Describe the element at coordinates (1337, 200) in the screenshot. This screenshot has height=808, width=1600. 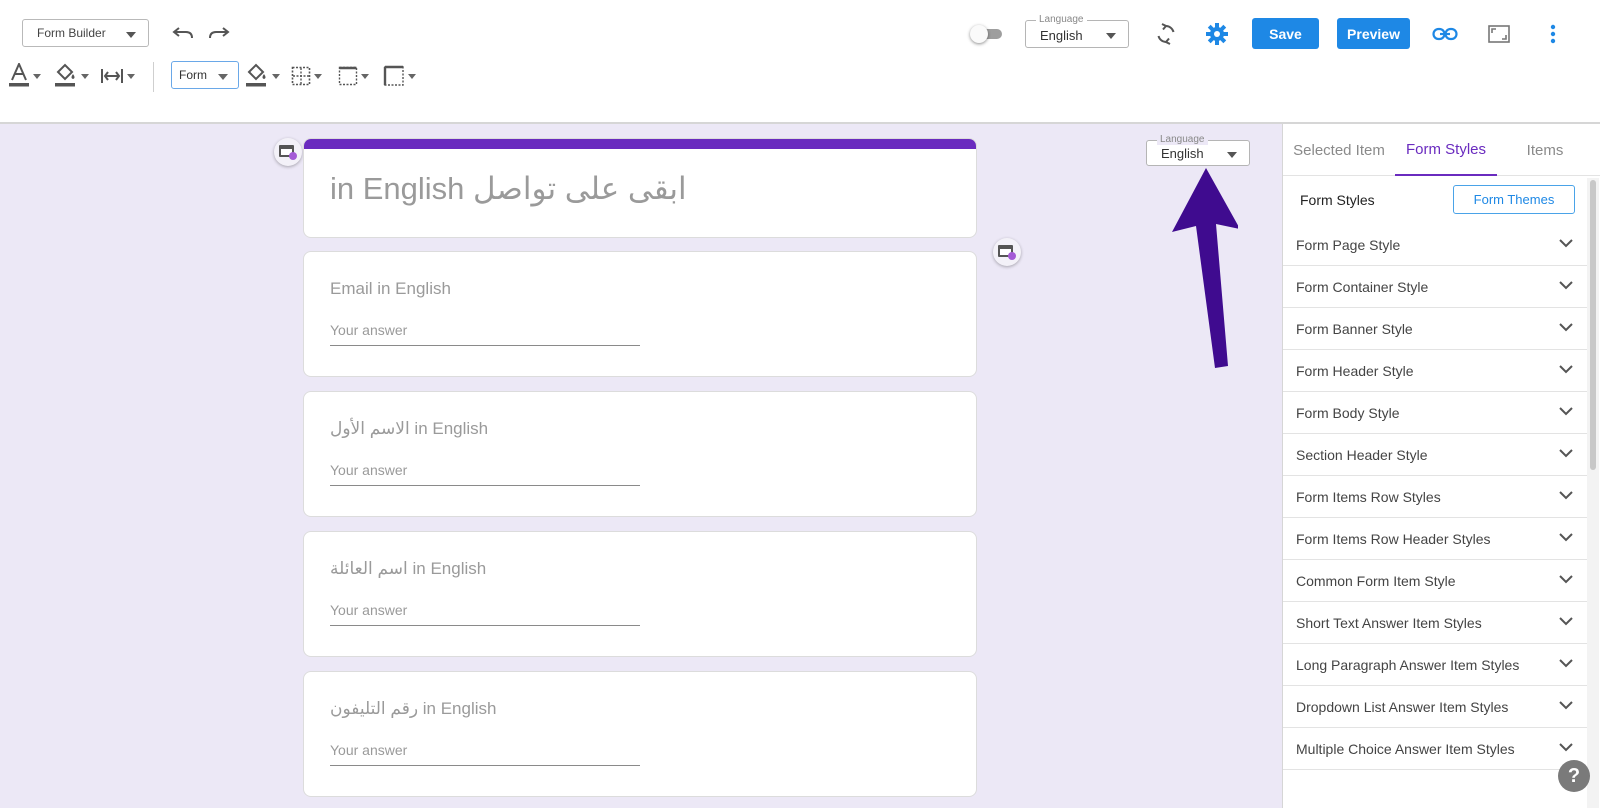
I see `form-styles-heading: Form Styles` at that location.